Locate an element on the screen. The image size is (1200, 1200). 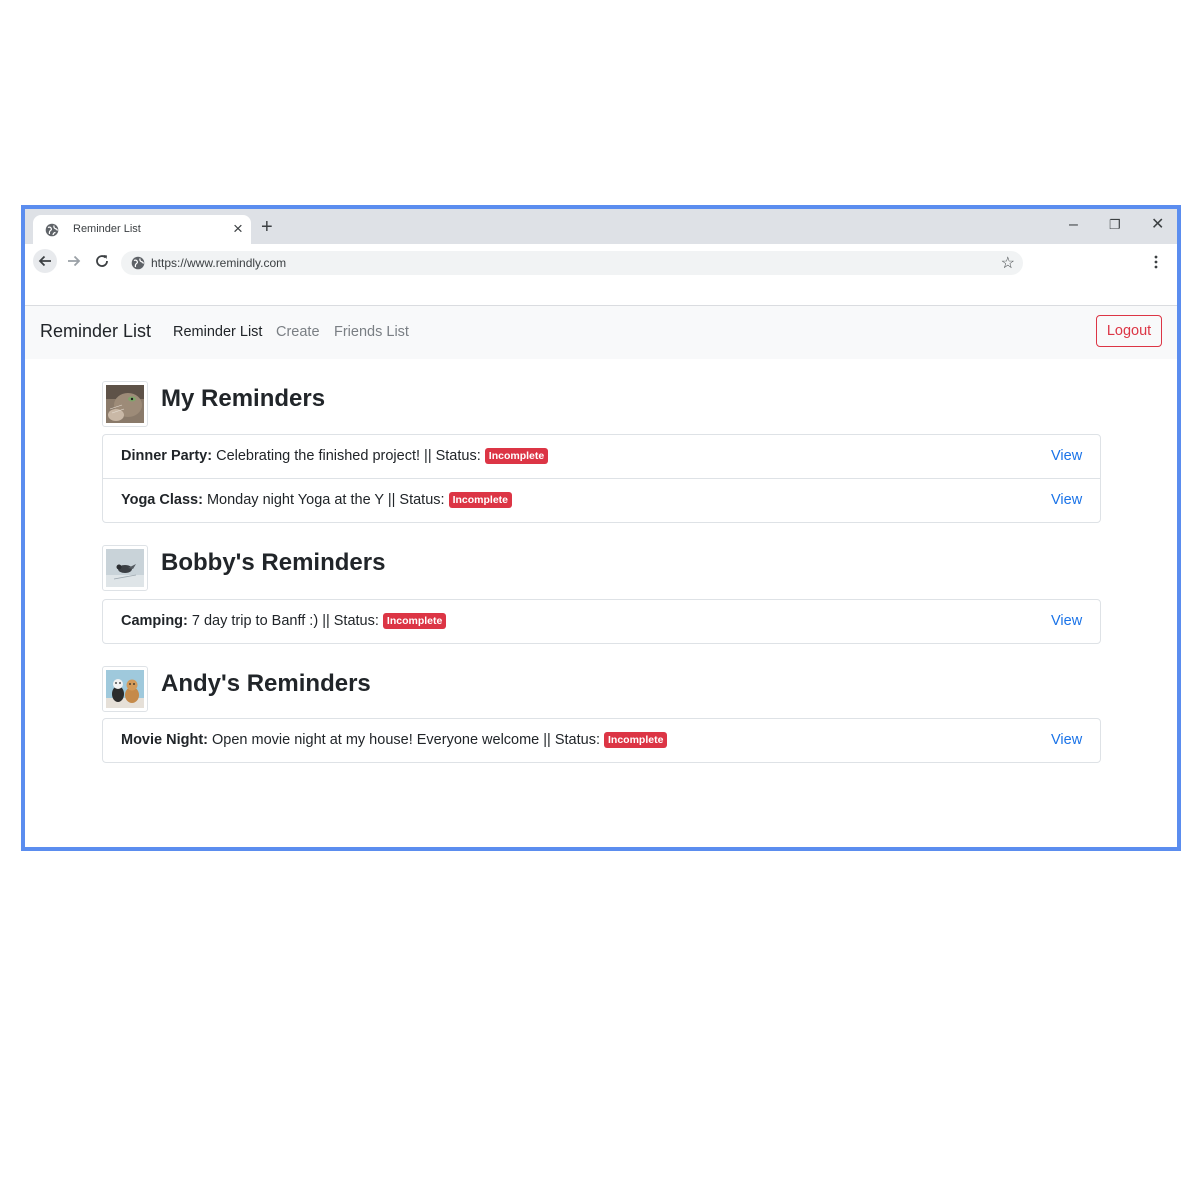
tab-strip: Reminder List × + – ❐ ✕ is located at coordinates (601, 226).